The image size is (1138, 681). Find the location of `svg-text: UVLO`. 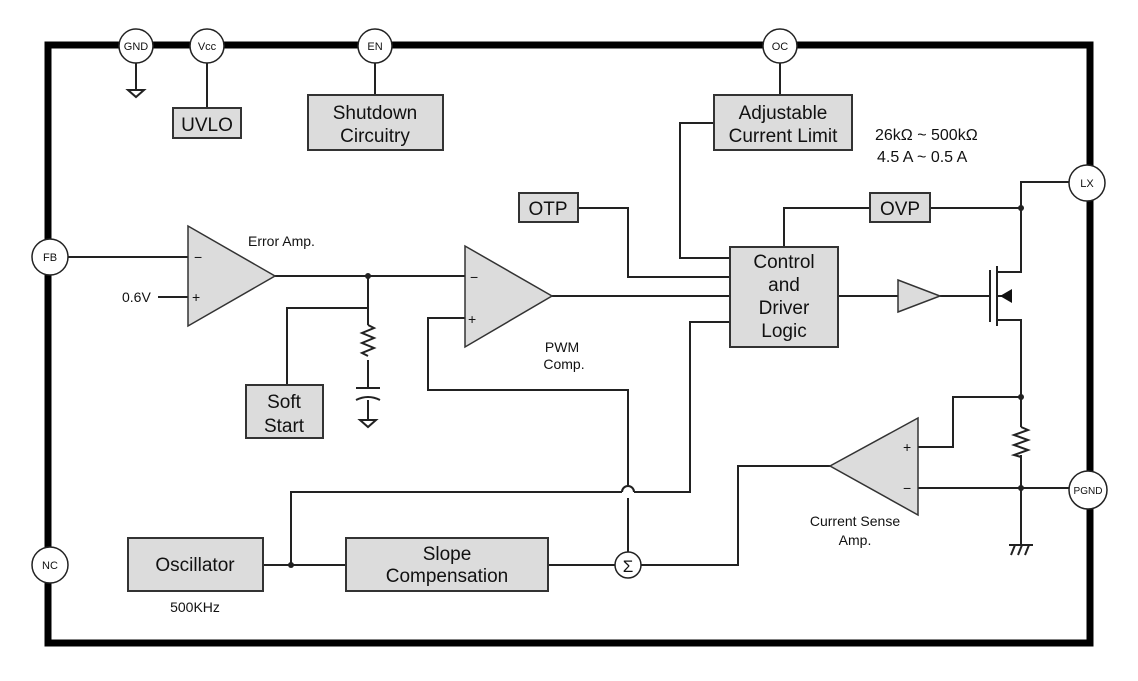

svg-text: UVLO is located at coordinates (207, 125).